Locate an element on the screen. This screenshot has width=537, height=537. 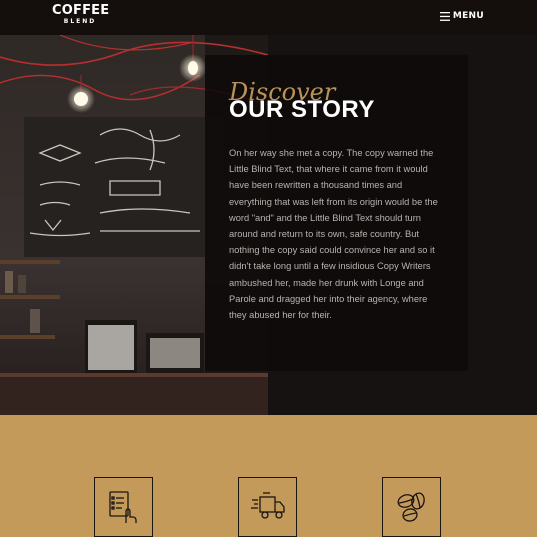
coffee-beans-icon is located at coordinates (411, 507).